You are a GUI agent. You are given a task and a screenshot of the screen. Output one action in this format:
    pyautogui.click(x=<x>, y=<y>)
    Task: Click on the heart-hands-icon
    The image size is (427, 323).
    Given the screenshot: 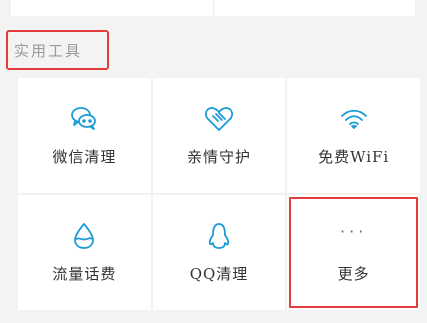 What is the action you would take?
    pyautogui.click(x=219, y=119)
    